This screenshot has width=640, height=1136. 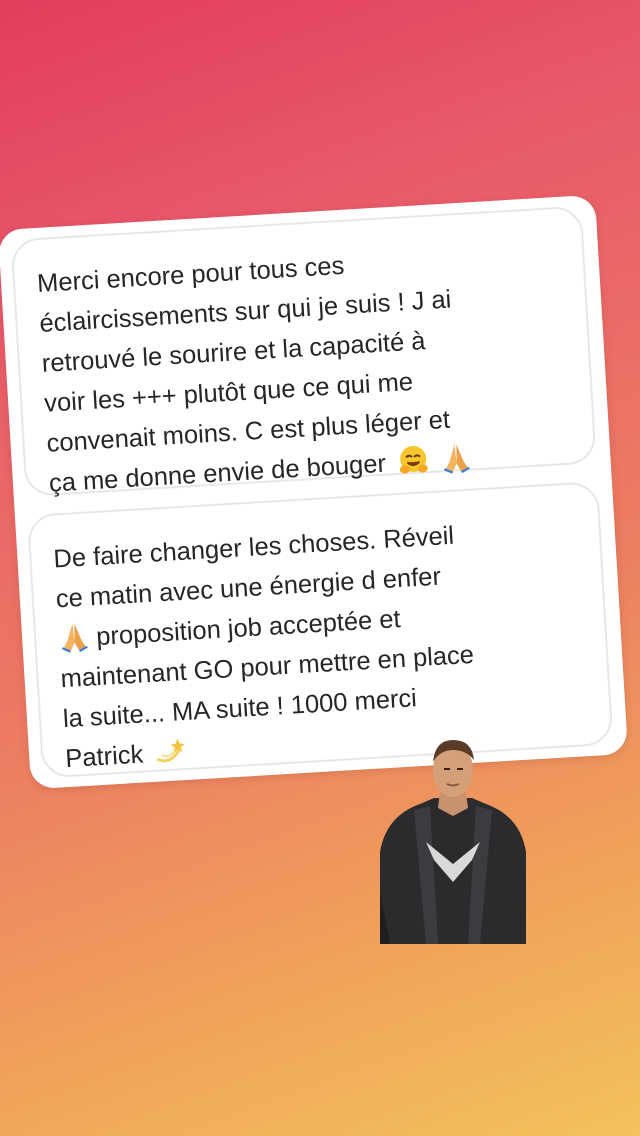 What do you see at coordinates (171, 750) in the screenshot?
I see `dizzy-emoji` at bounding box center [171, 750].